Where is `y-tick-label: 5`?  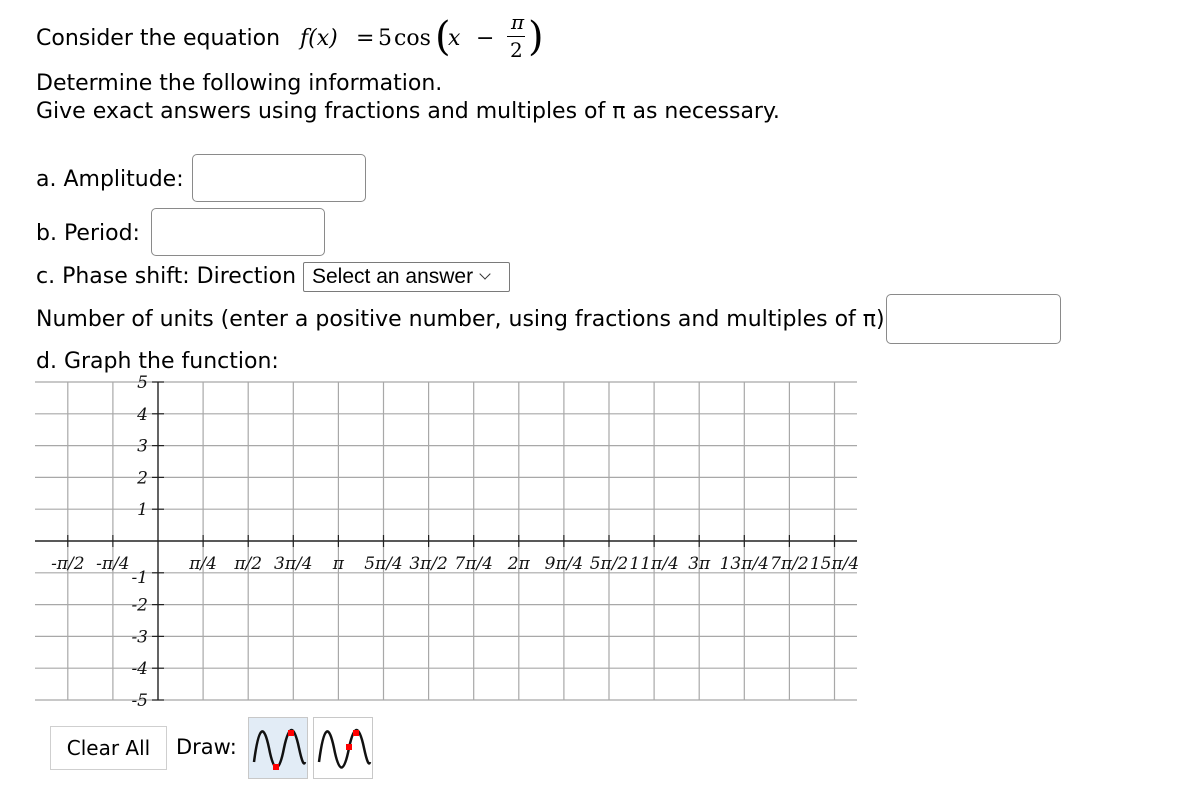
y-tick-label: 5 is located at coordinates (142, 383).